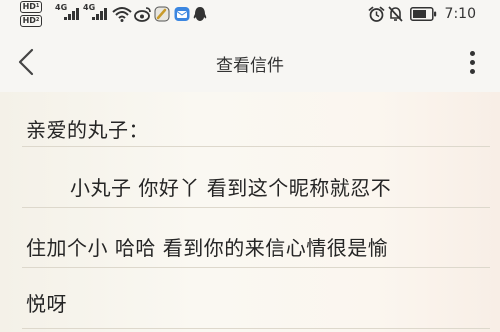 The height and width of the screenshot is (332, 500). What do you see at coordinates (162, 14) in the screenshot?
I see `edit-app-icon` at bounding box center [162, 14].